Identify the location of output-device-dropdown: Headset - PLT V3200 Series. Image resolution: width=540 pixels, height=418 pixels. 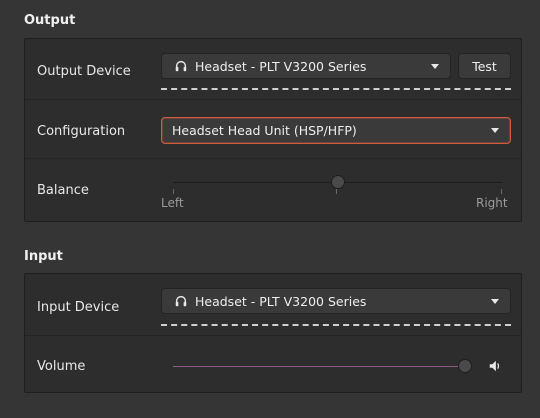
(306, 66).